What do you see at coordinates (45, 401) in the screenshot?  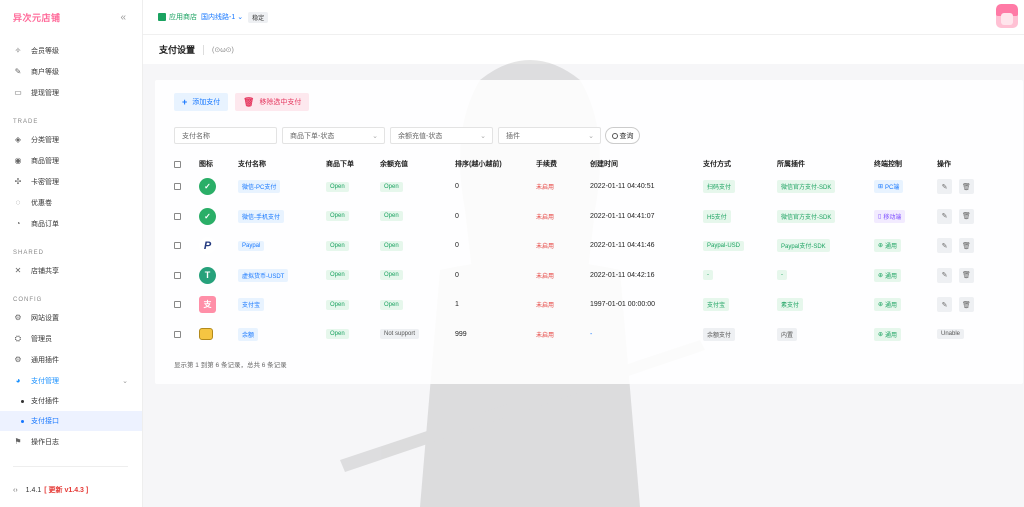 I see `sidebar-subitem-label: 支付插件` at bounding box center [45, 401].